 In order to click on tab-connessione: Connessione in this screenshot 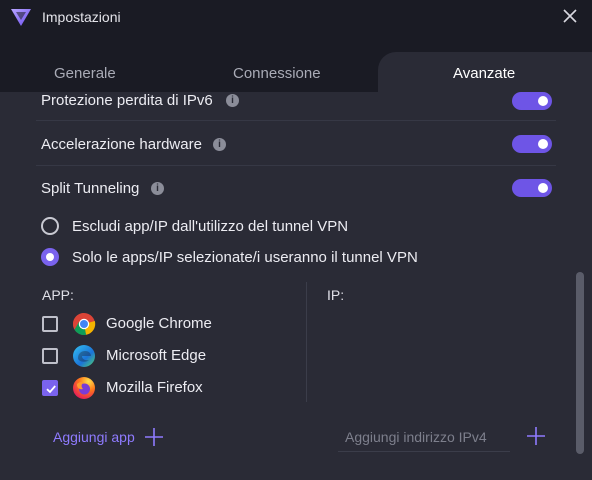, I will do `click(277, 73)`.